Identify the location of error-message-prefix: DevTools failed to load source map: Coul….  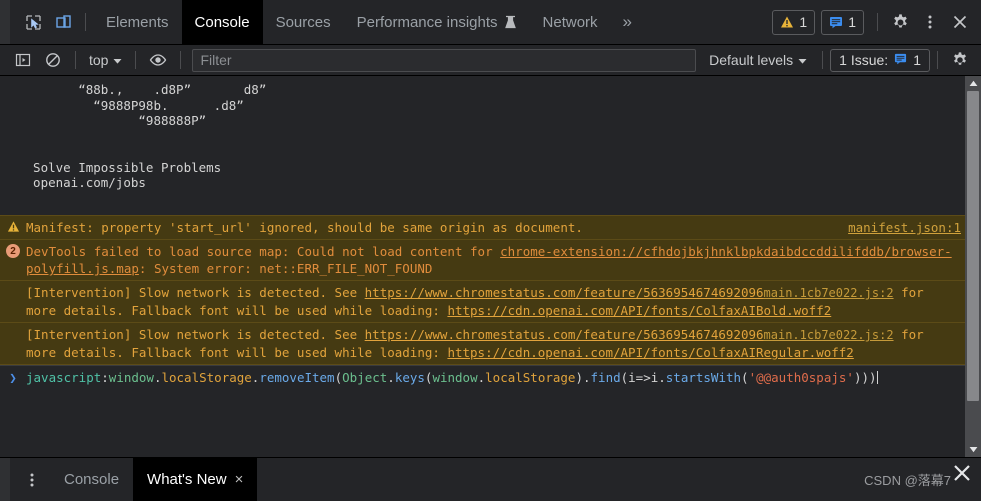
(263, 251).